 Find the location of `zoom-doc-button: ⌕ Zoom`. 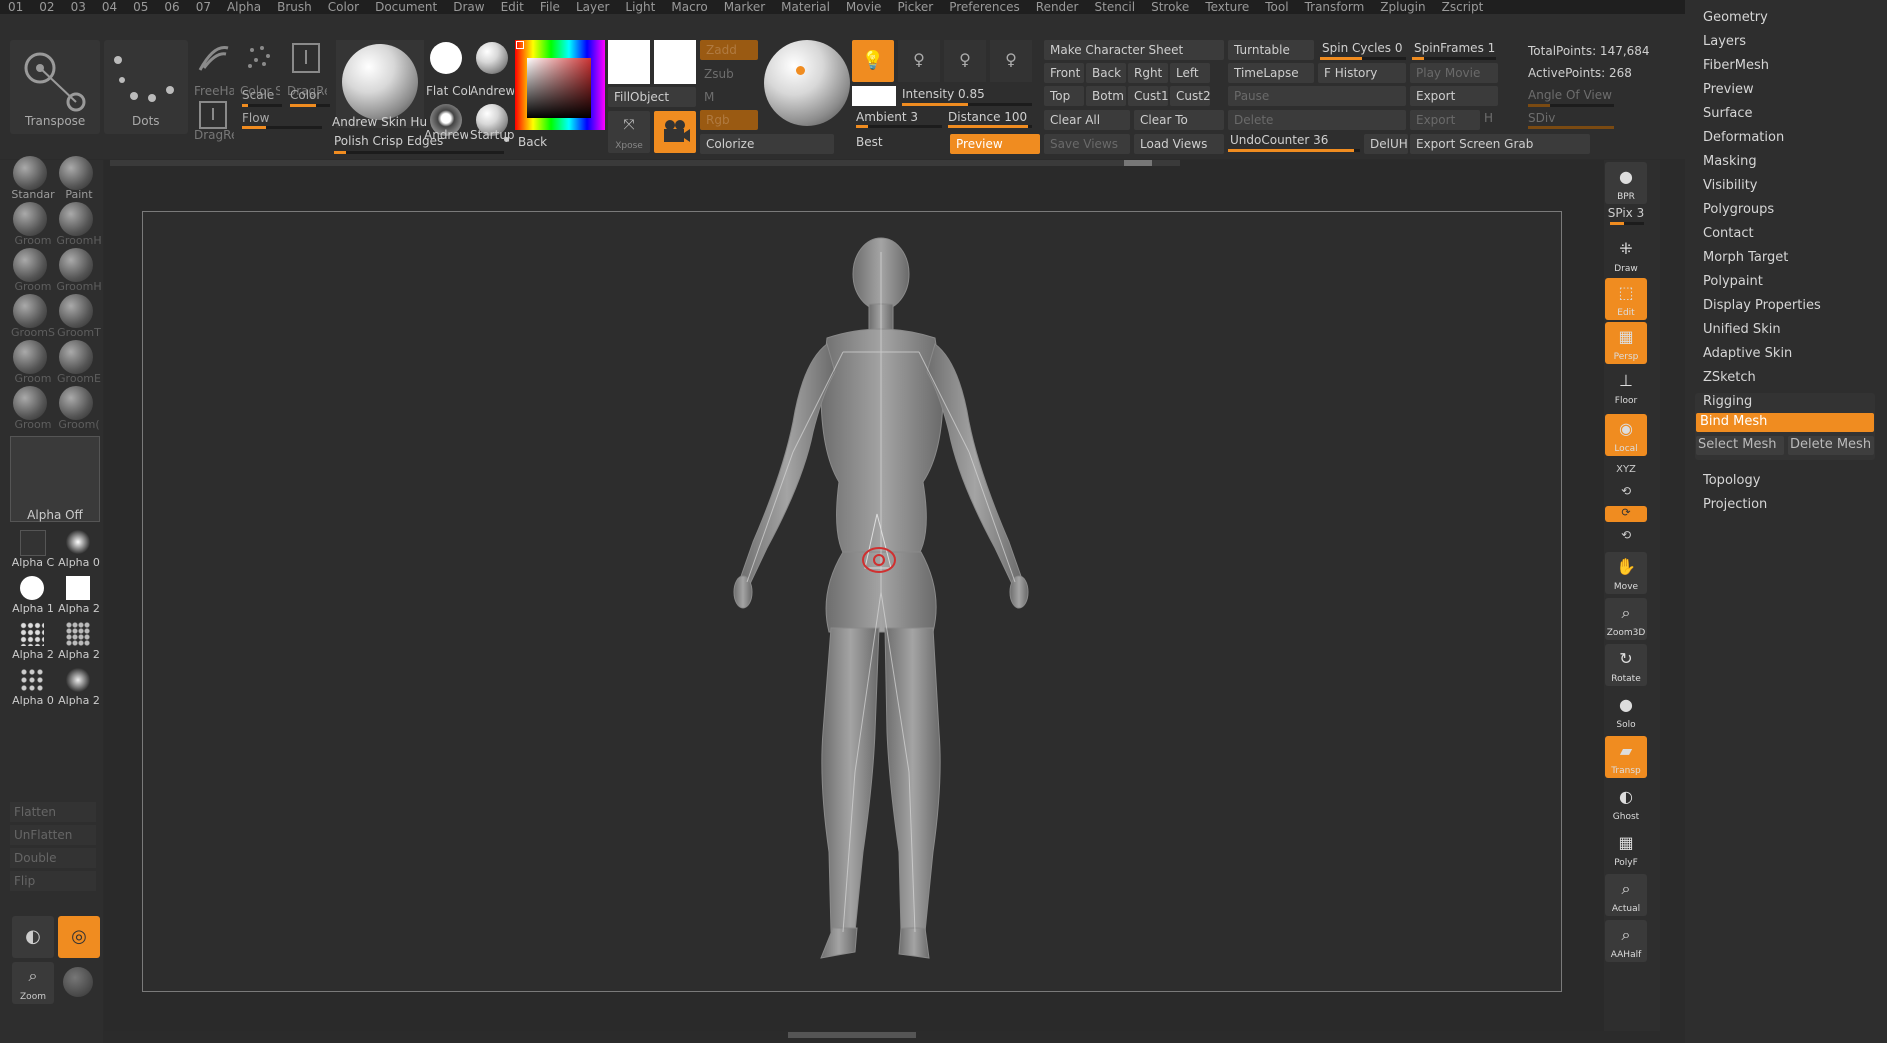

zoom-doc-button: ⌕ Zoom is located at coordinates (33, 983).